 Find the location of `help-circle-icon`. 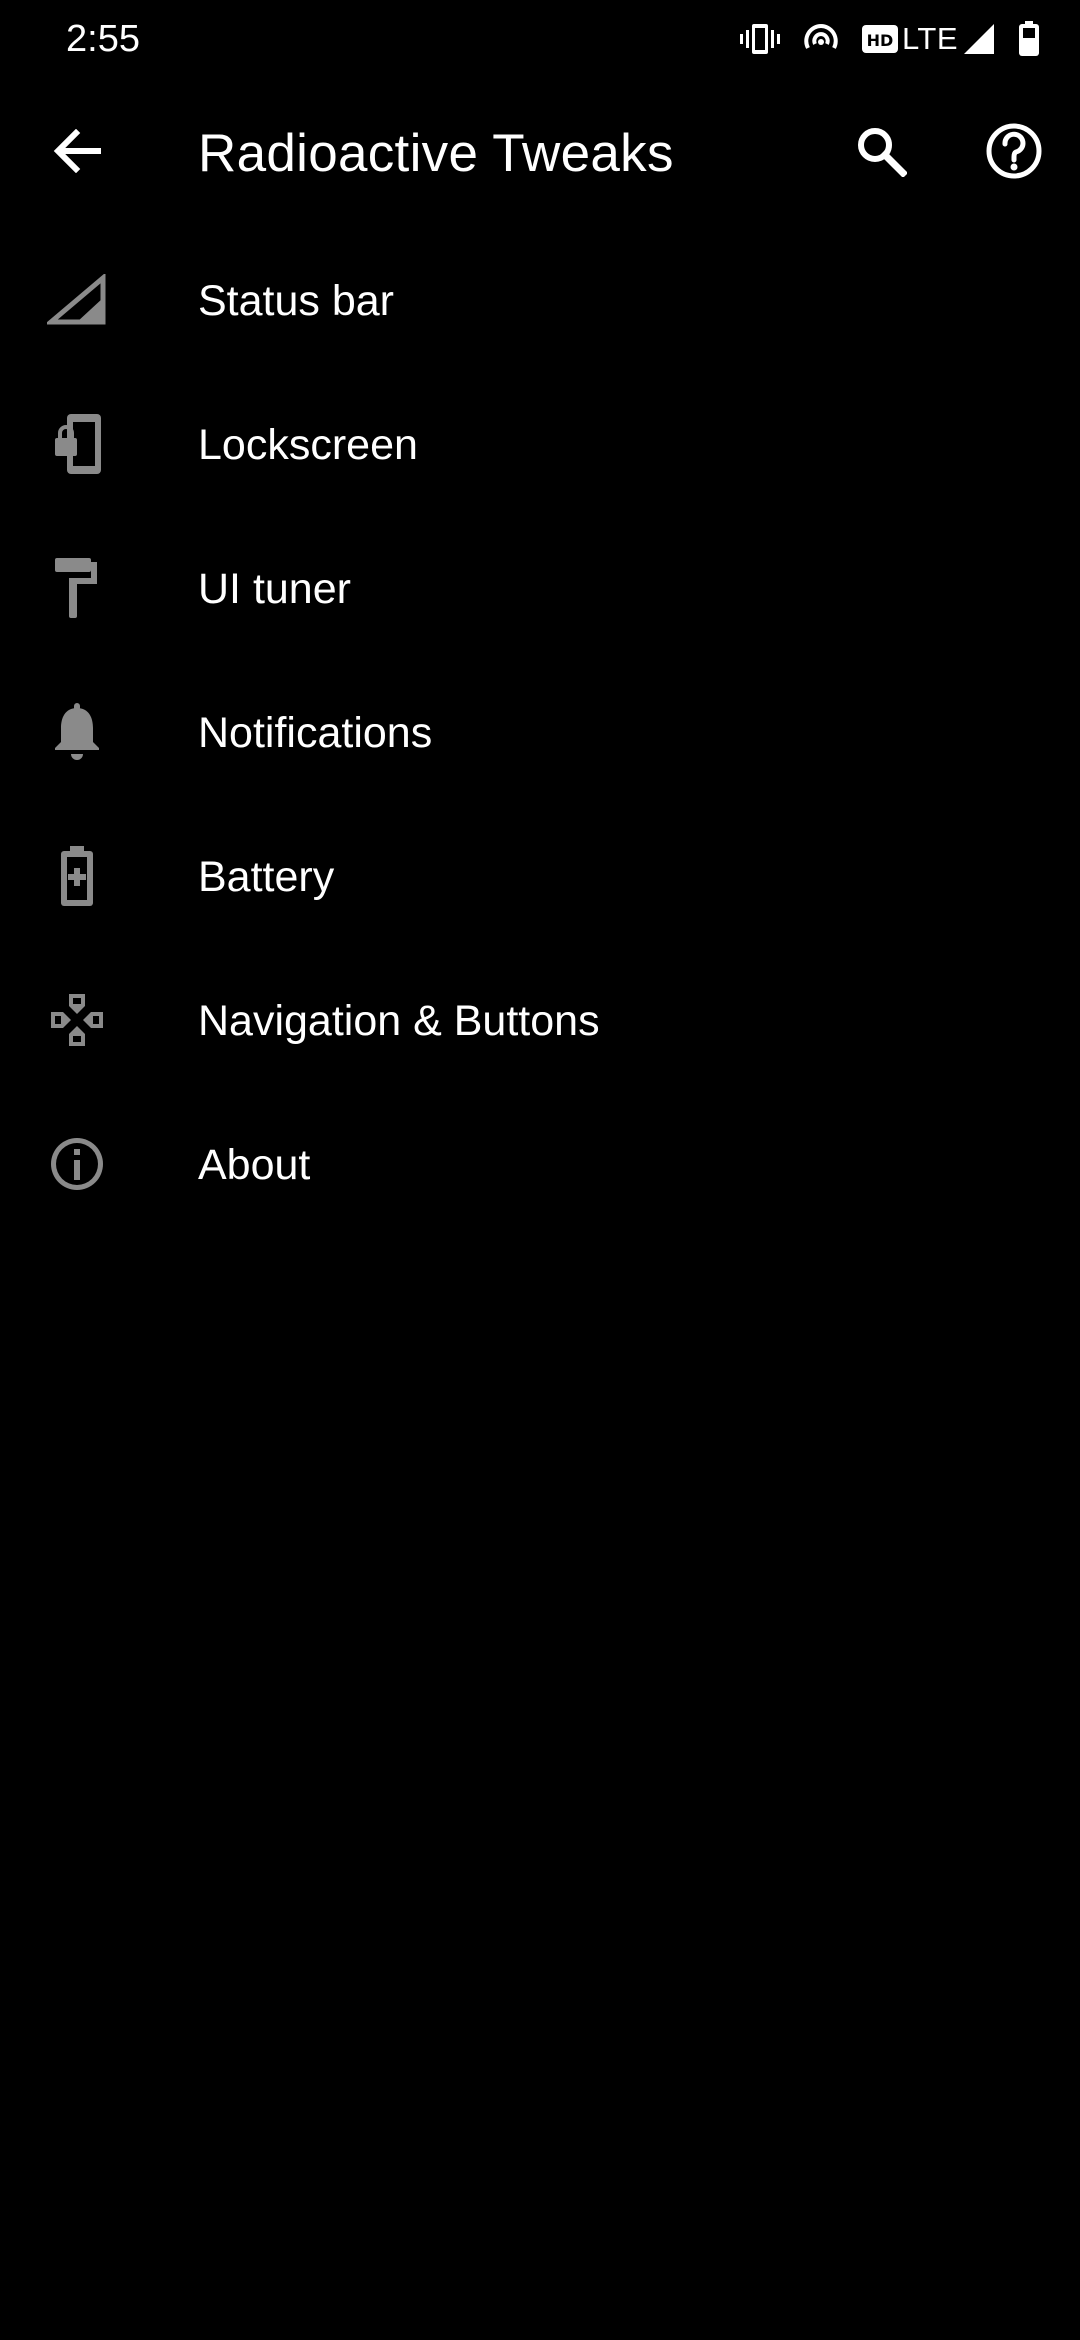

help-circle-icon is located at coordinates (1014, 153).